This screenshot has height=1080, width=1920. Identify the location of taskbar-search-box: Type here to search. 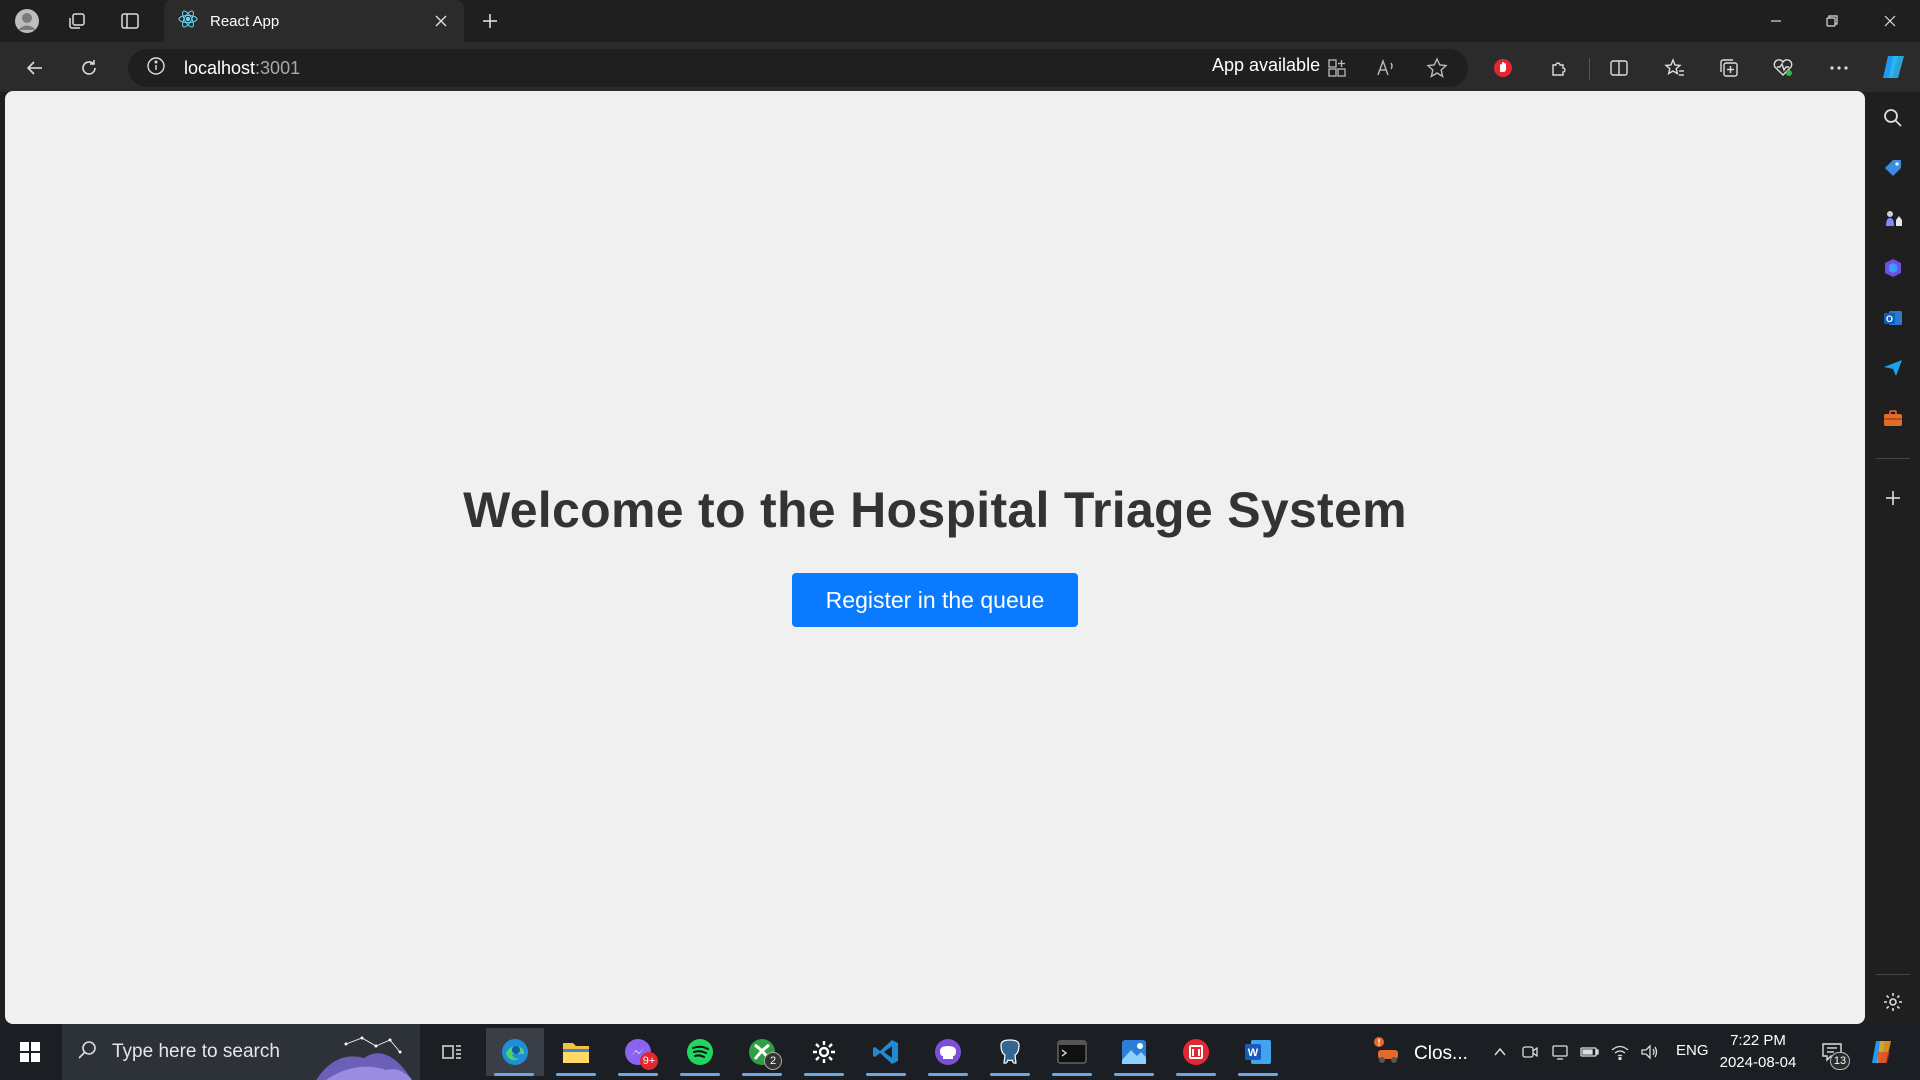
(241, 1052).